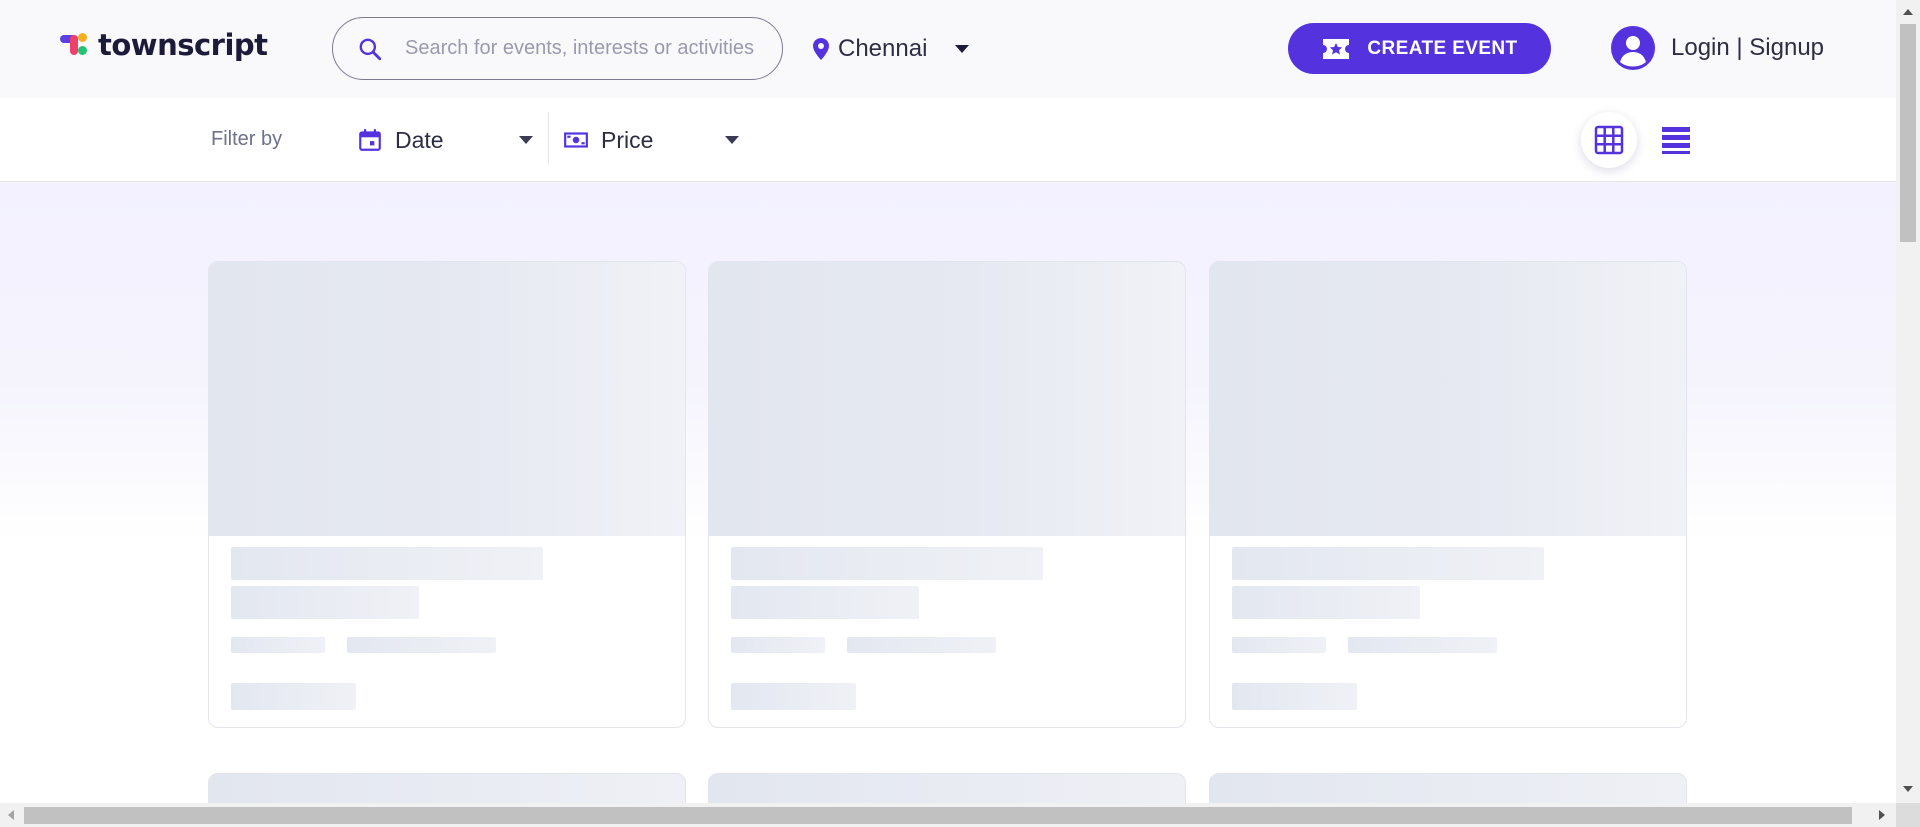 Image resolution: width=1920 pixels, height=827 pixels. I want to click on search-bar, so click(557, 48).